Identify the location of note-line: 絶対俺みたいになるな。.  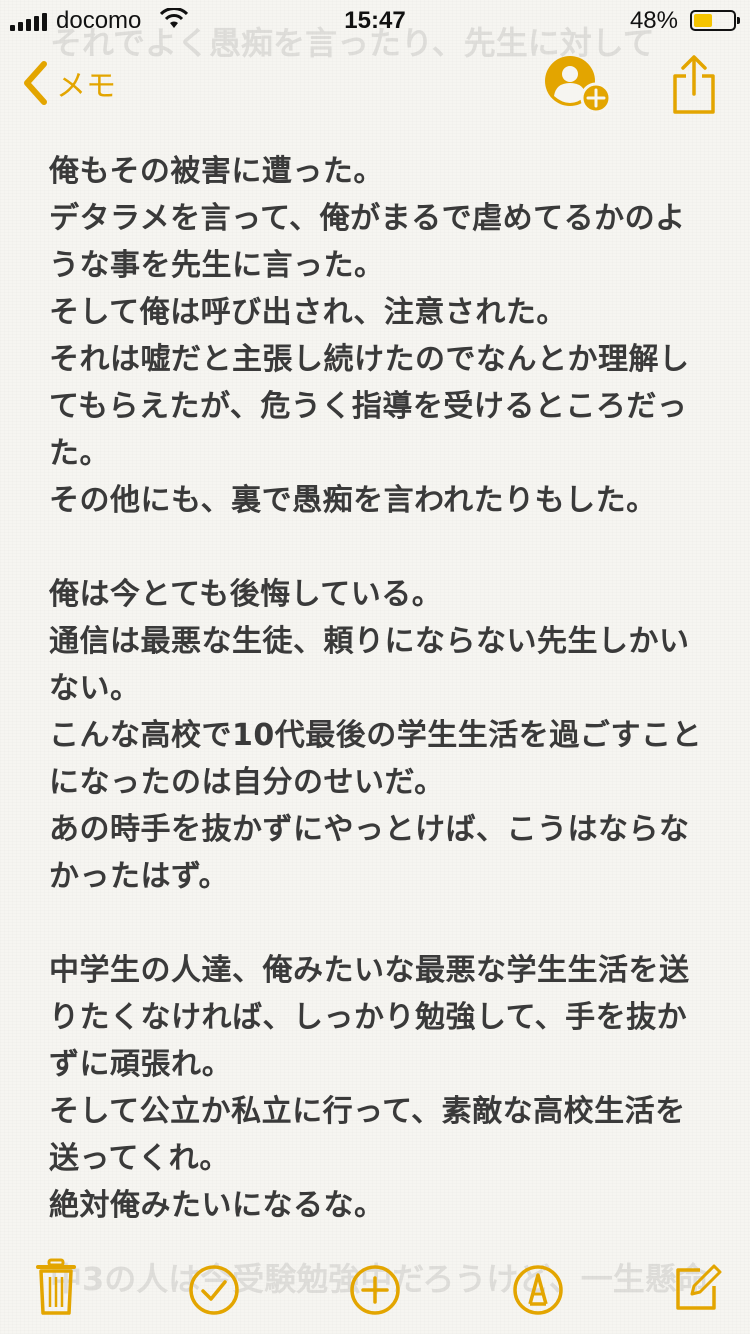
(217, 1205).